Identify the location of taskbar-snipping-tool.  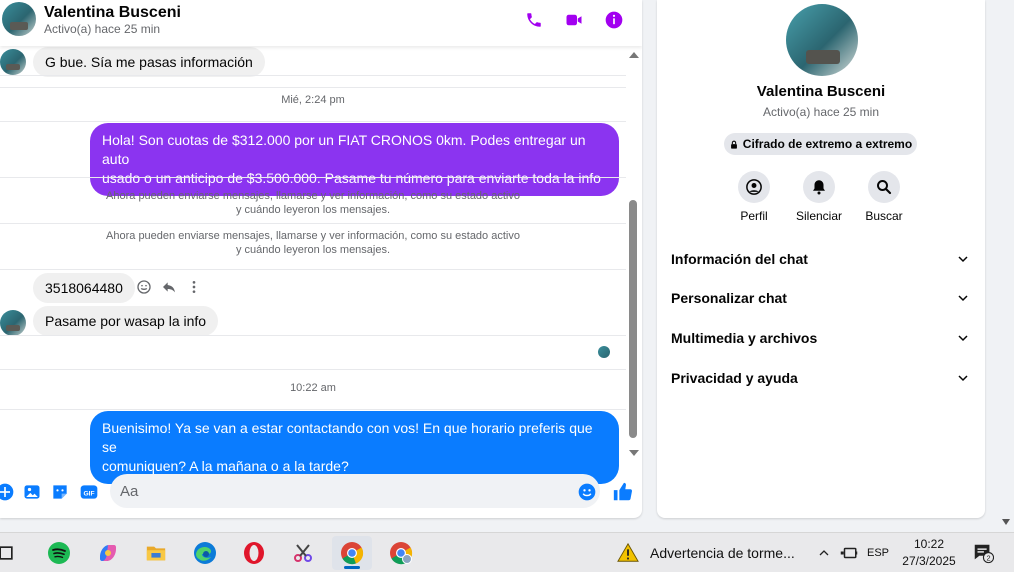
(303, 553).